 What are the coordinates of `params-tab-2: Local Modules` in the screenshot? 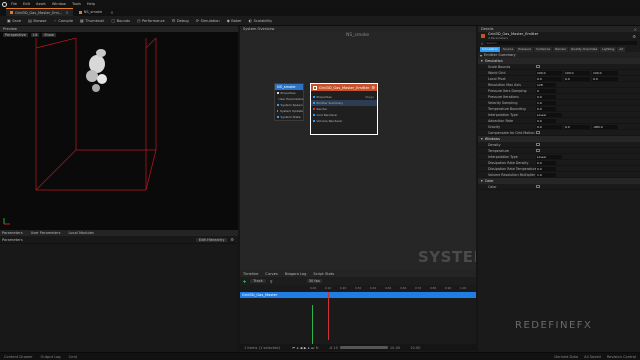 It's located at (80, 233).